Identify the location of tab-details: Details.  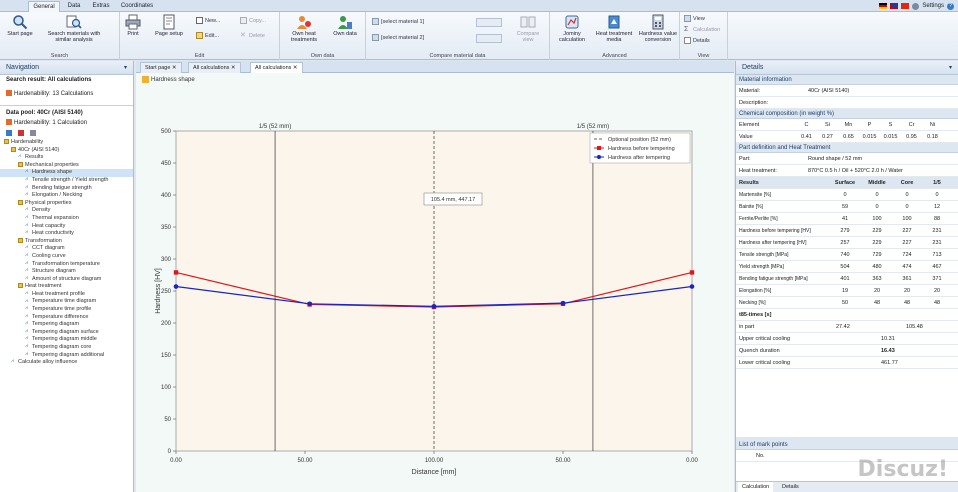
(790, 487).